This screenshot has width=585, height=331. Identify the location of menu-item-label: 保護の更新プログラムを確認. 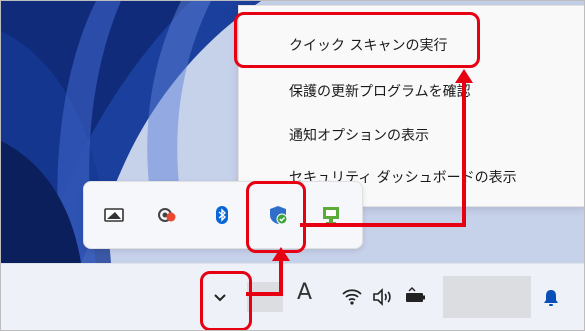
(380, 92).